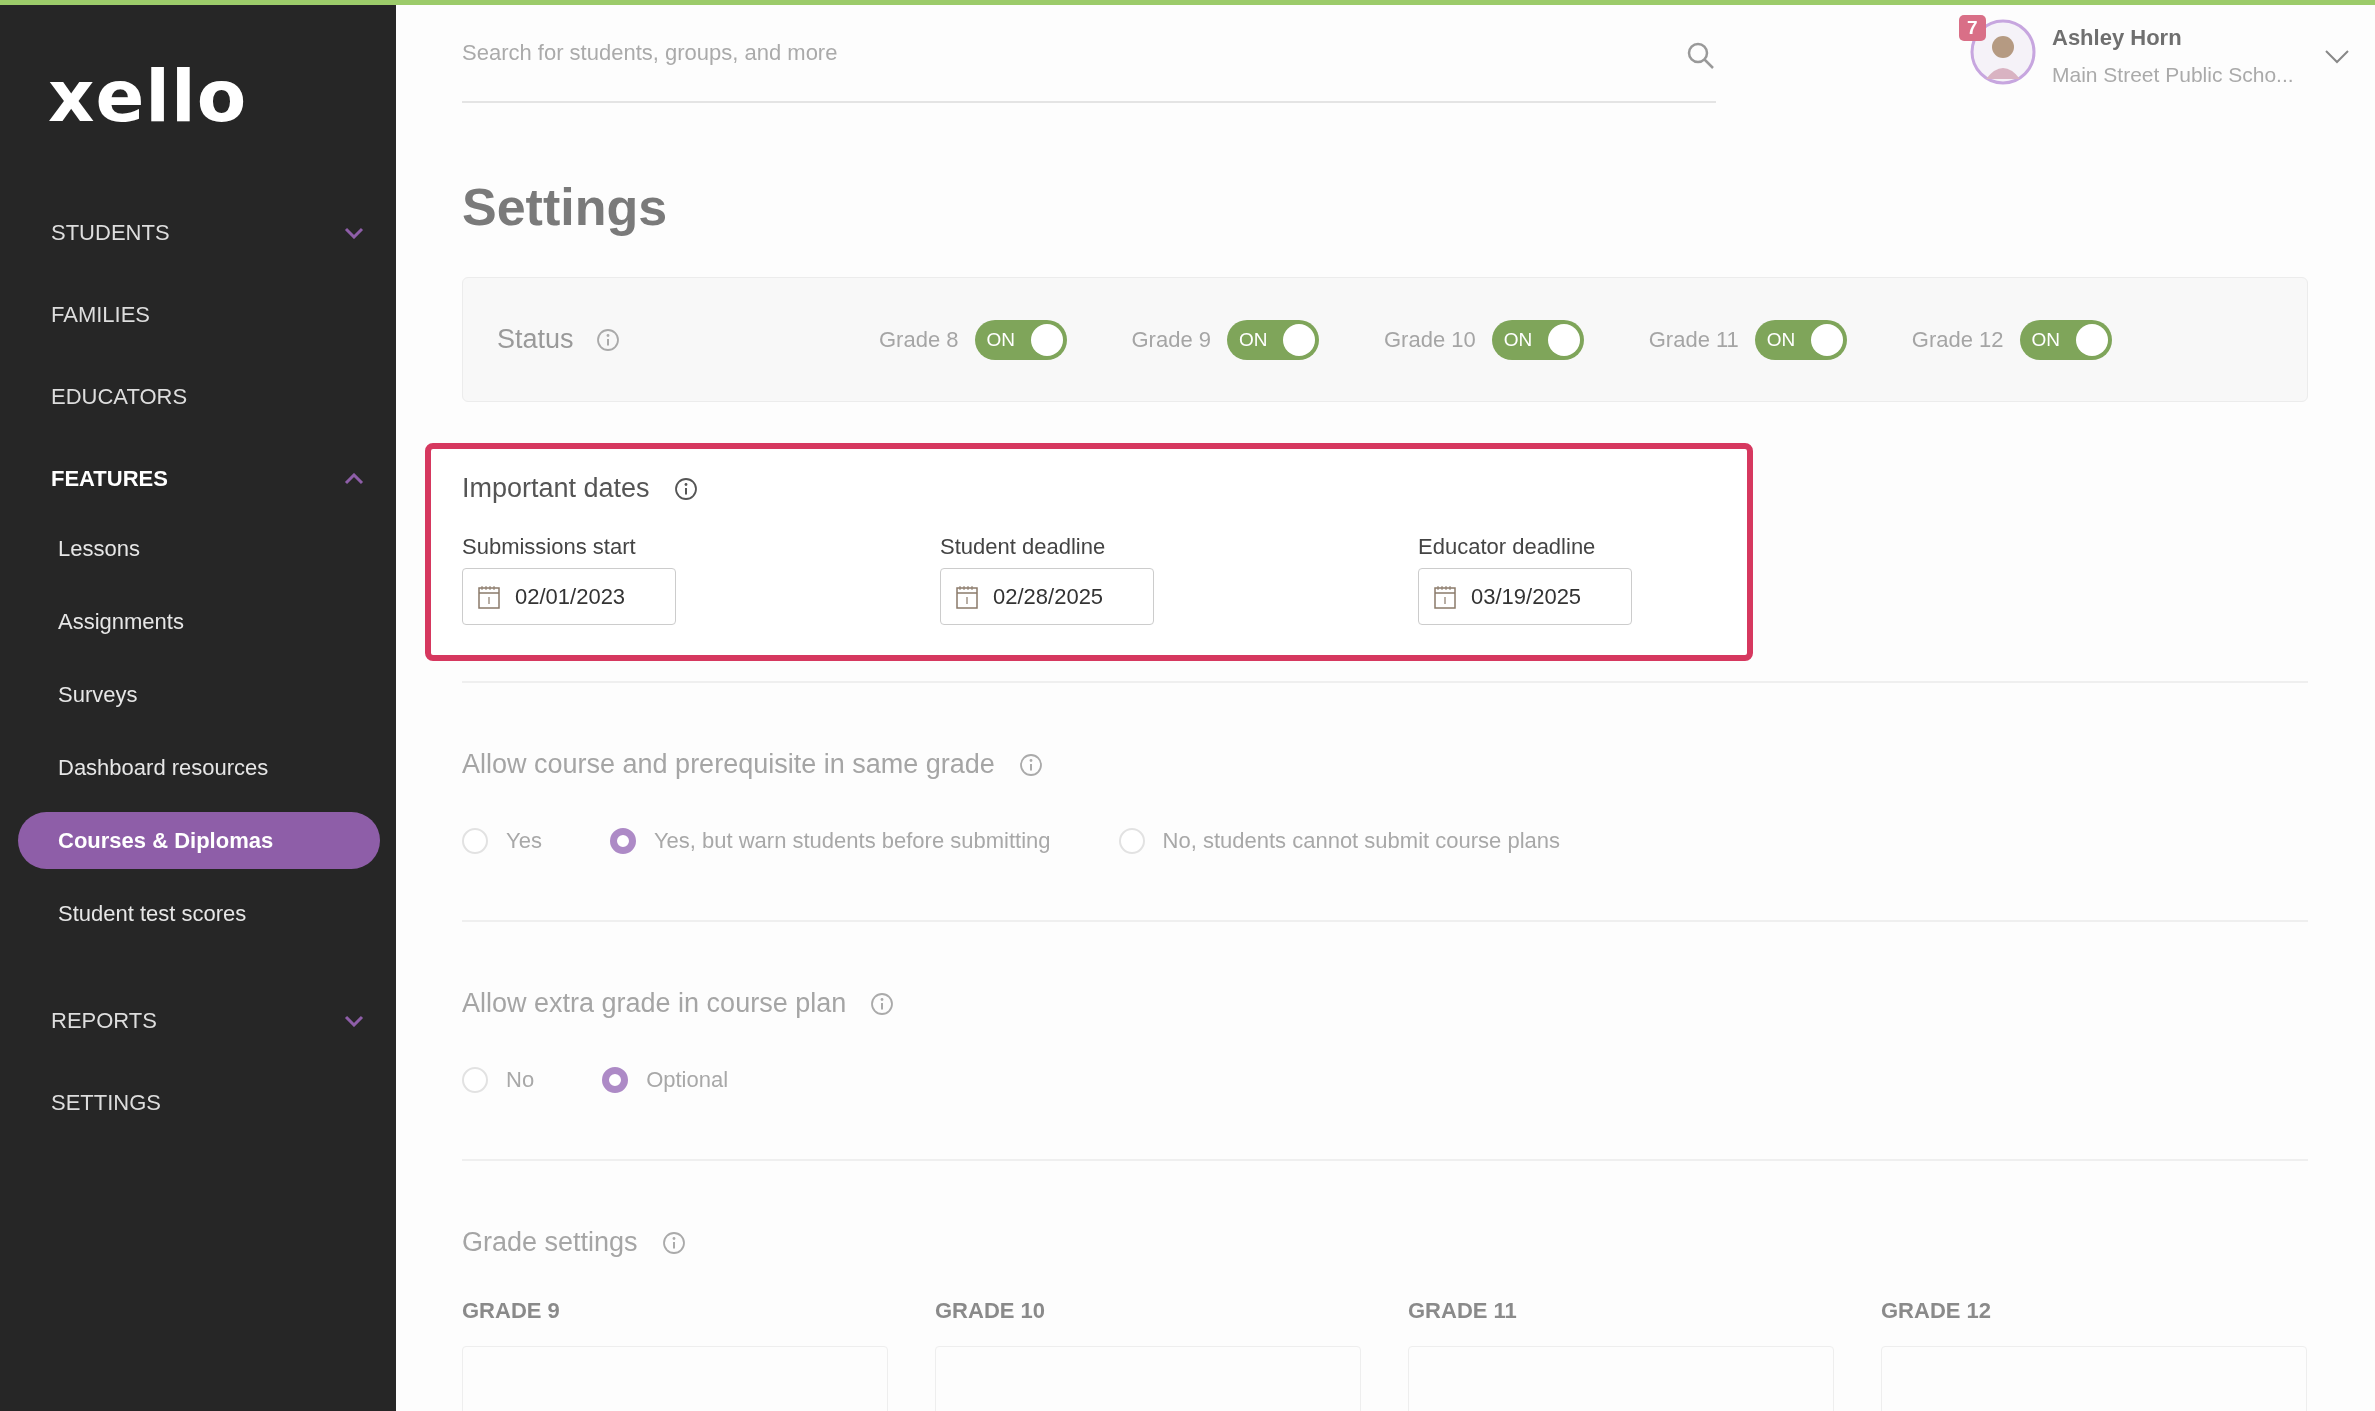 The height and width of the screenshot is (1411, 2375). I want to click on search-icon, so click(1701, 56).